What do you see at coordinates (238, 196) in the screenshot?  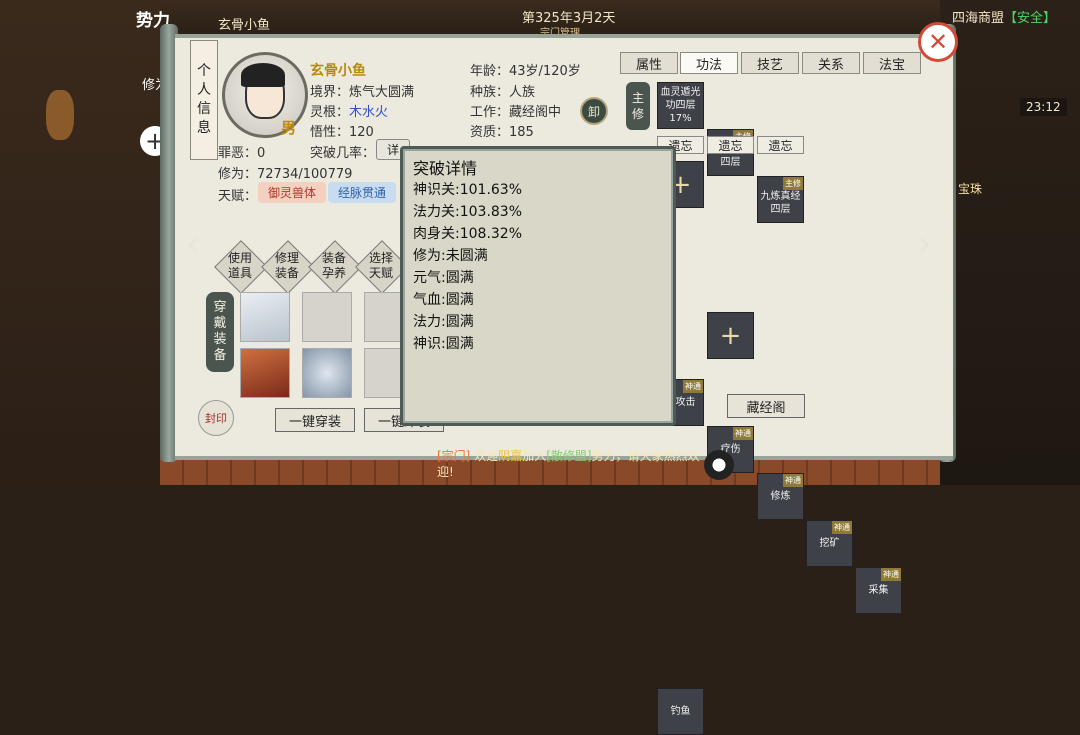 I see `talent-label: 天赋：` at bounding box center [238, 196].